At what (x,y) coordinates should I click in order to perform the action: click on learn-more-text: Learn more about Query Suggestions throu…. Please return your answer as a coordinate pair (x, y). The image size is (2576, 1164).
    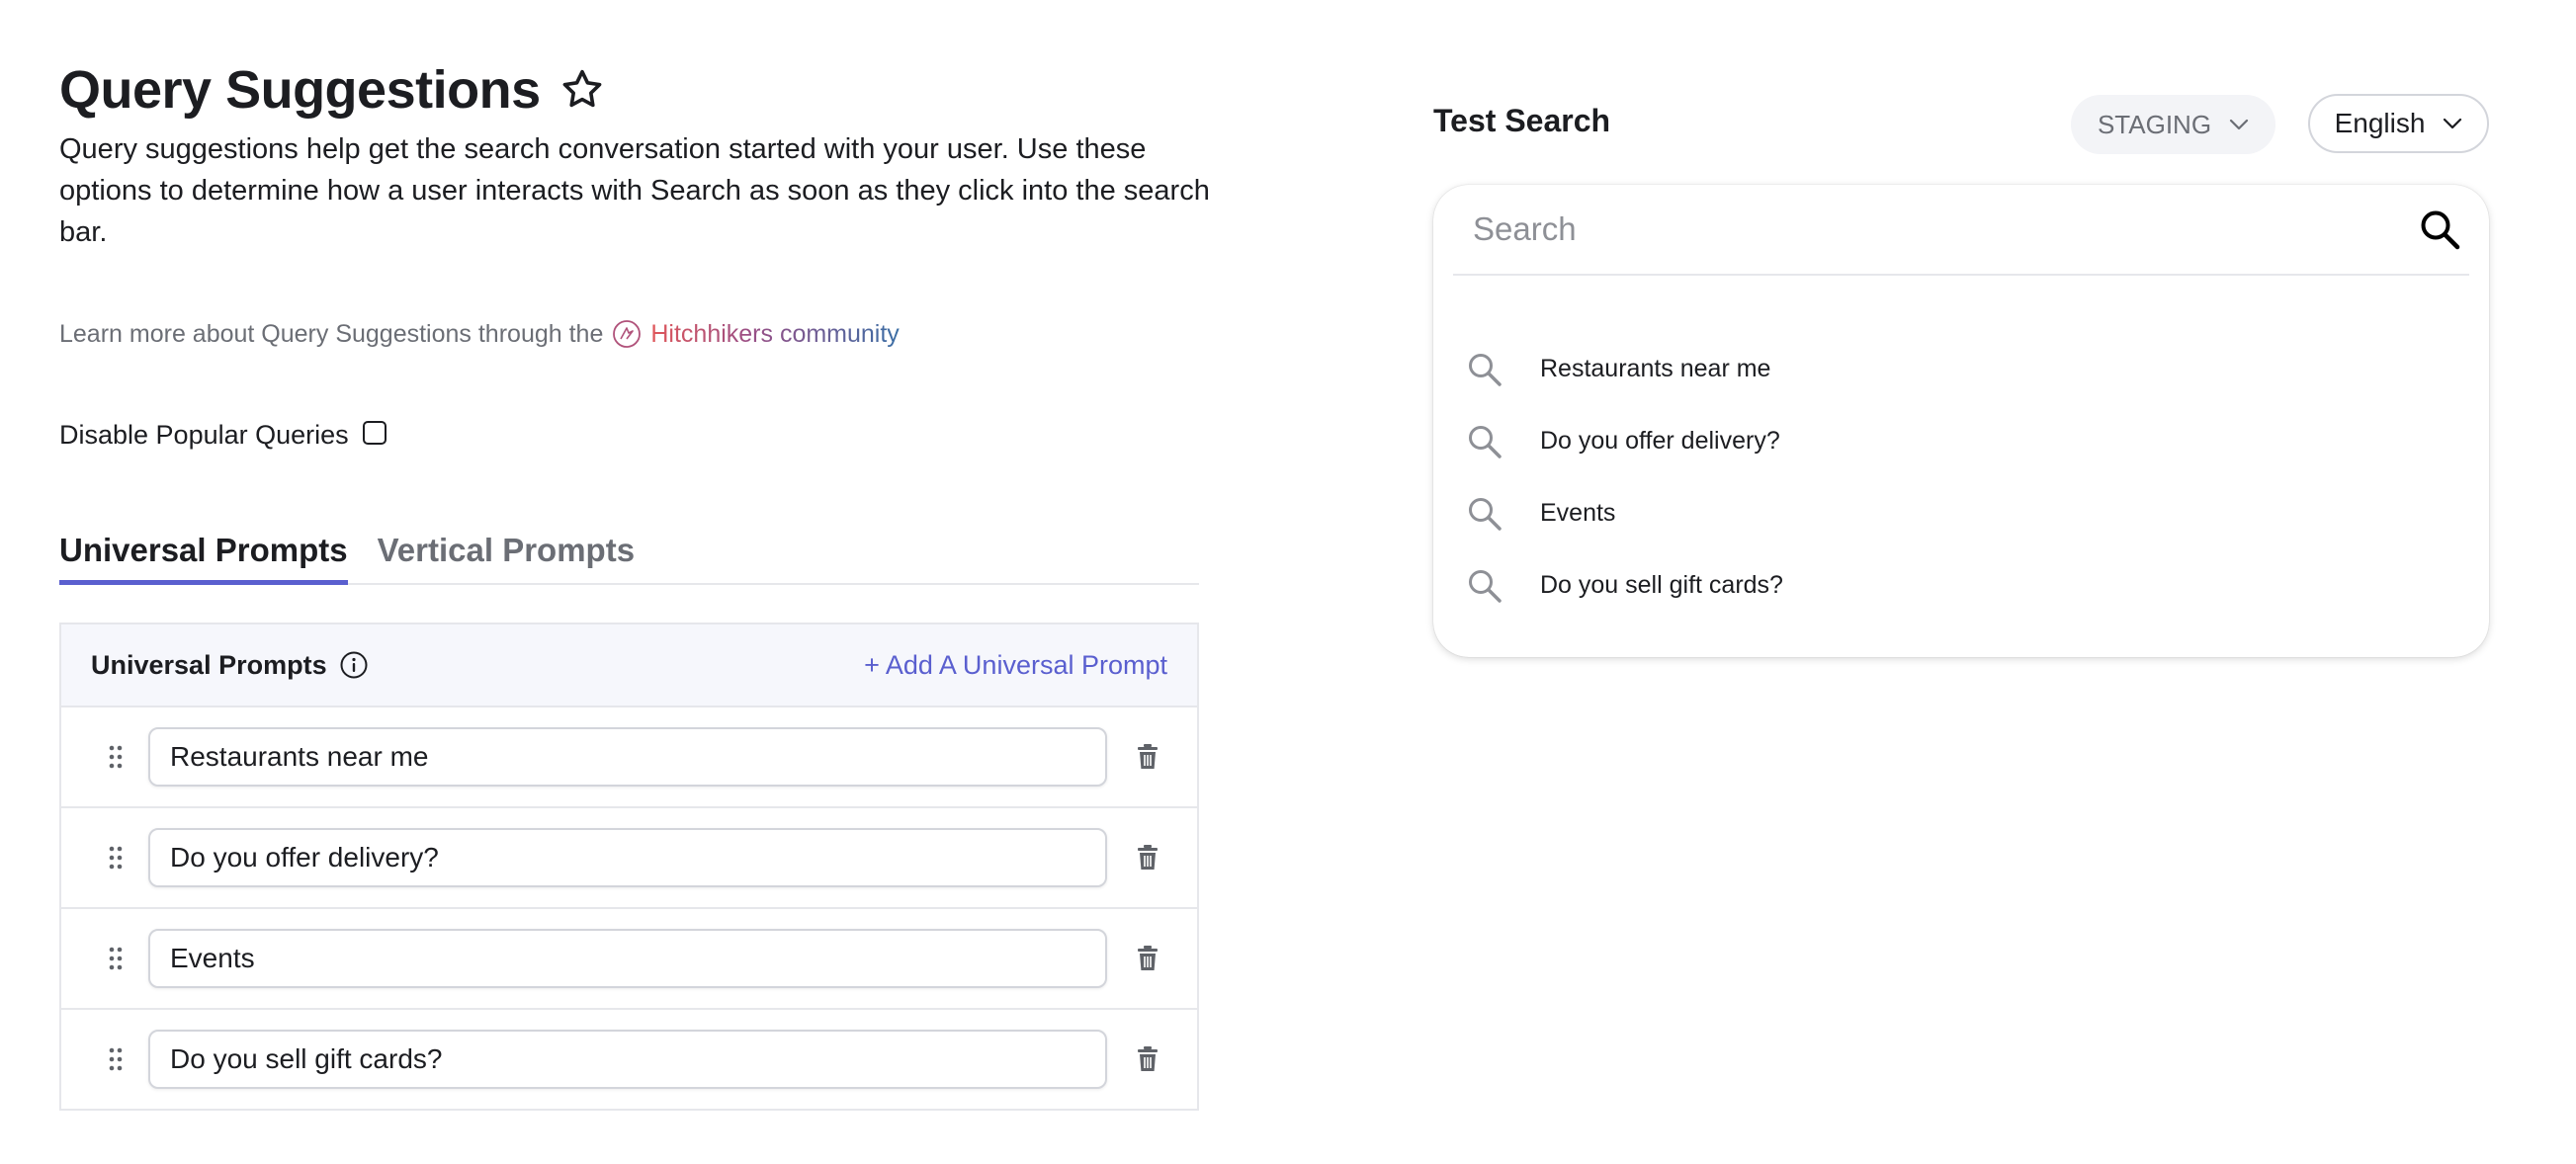
    Looking at the image, I should click on (479, 334).